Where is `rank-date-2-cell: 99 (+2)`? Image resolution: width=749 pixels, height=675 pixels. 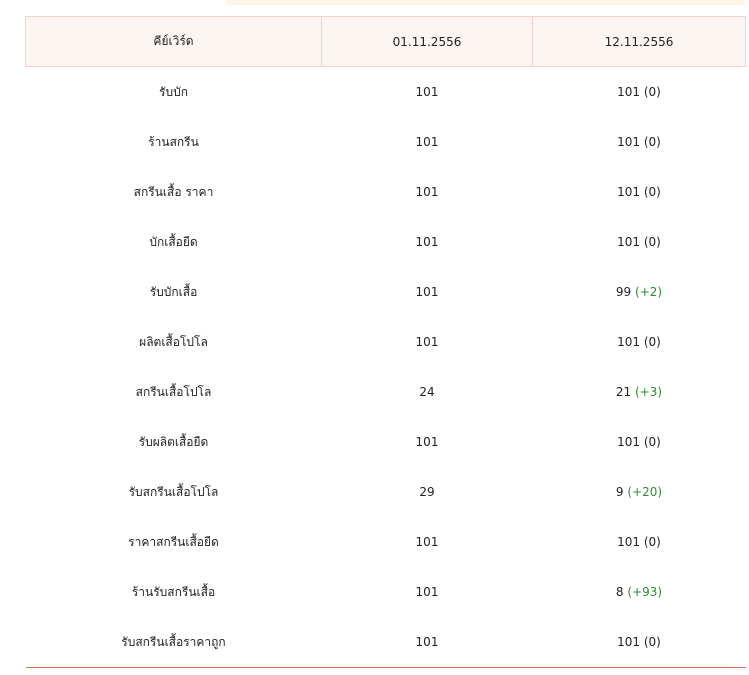 rank-date-2-cell: 99 (+2) is located at coordinates (639, 292).